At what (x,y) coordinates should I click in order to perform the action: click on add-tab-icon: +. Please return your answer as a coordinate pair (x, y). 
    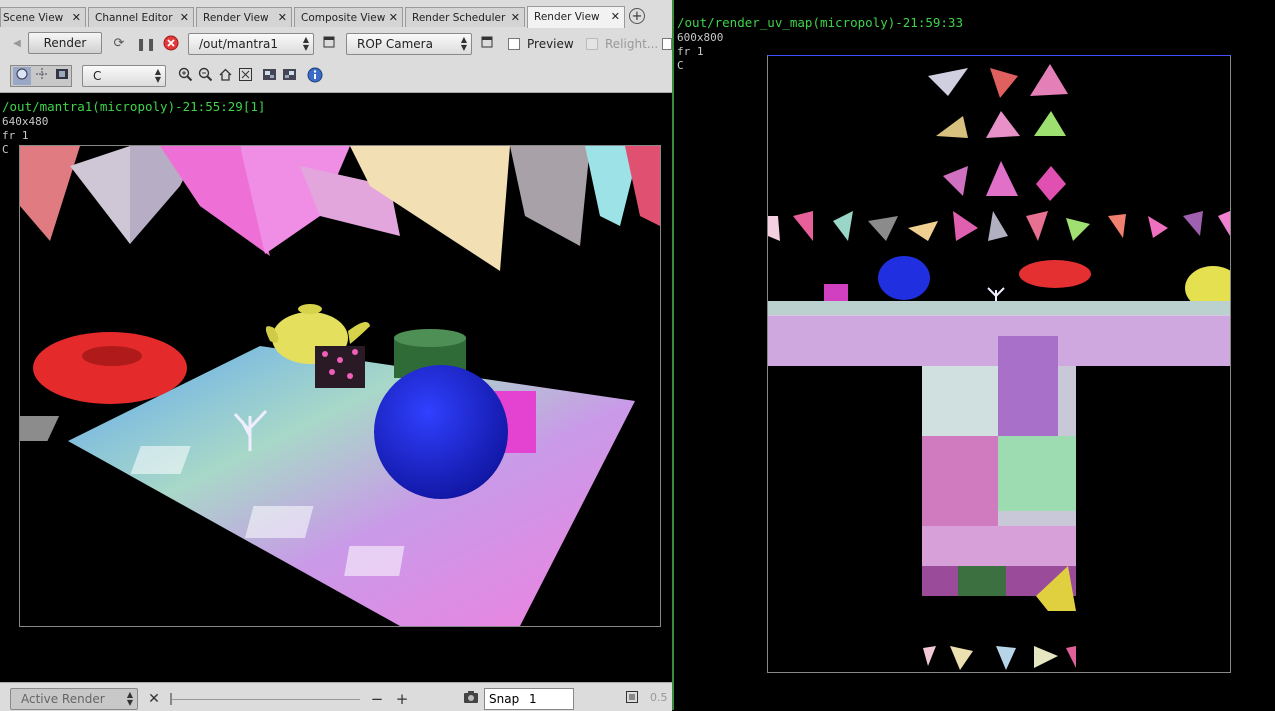
    Looking at the image, I should click on (637, 16).